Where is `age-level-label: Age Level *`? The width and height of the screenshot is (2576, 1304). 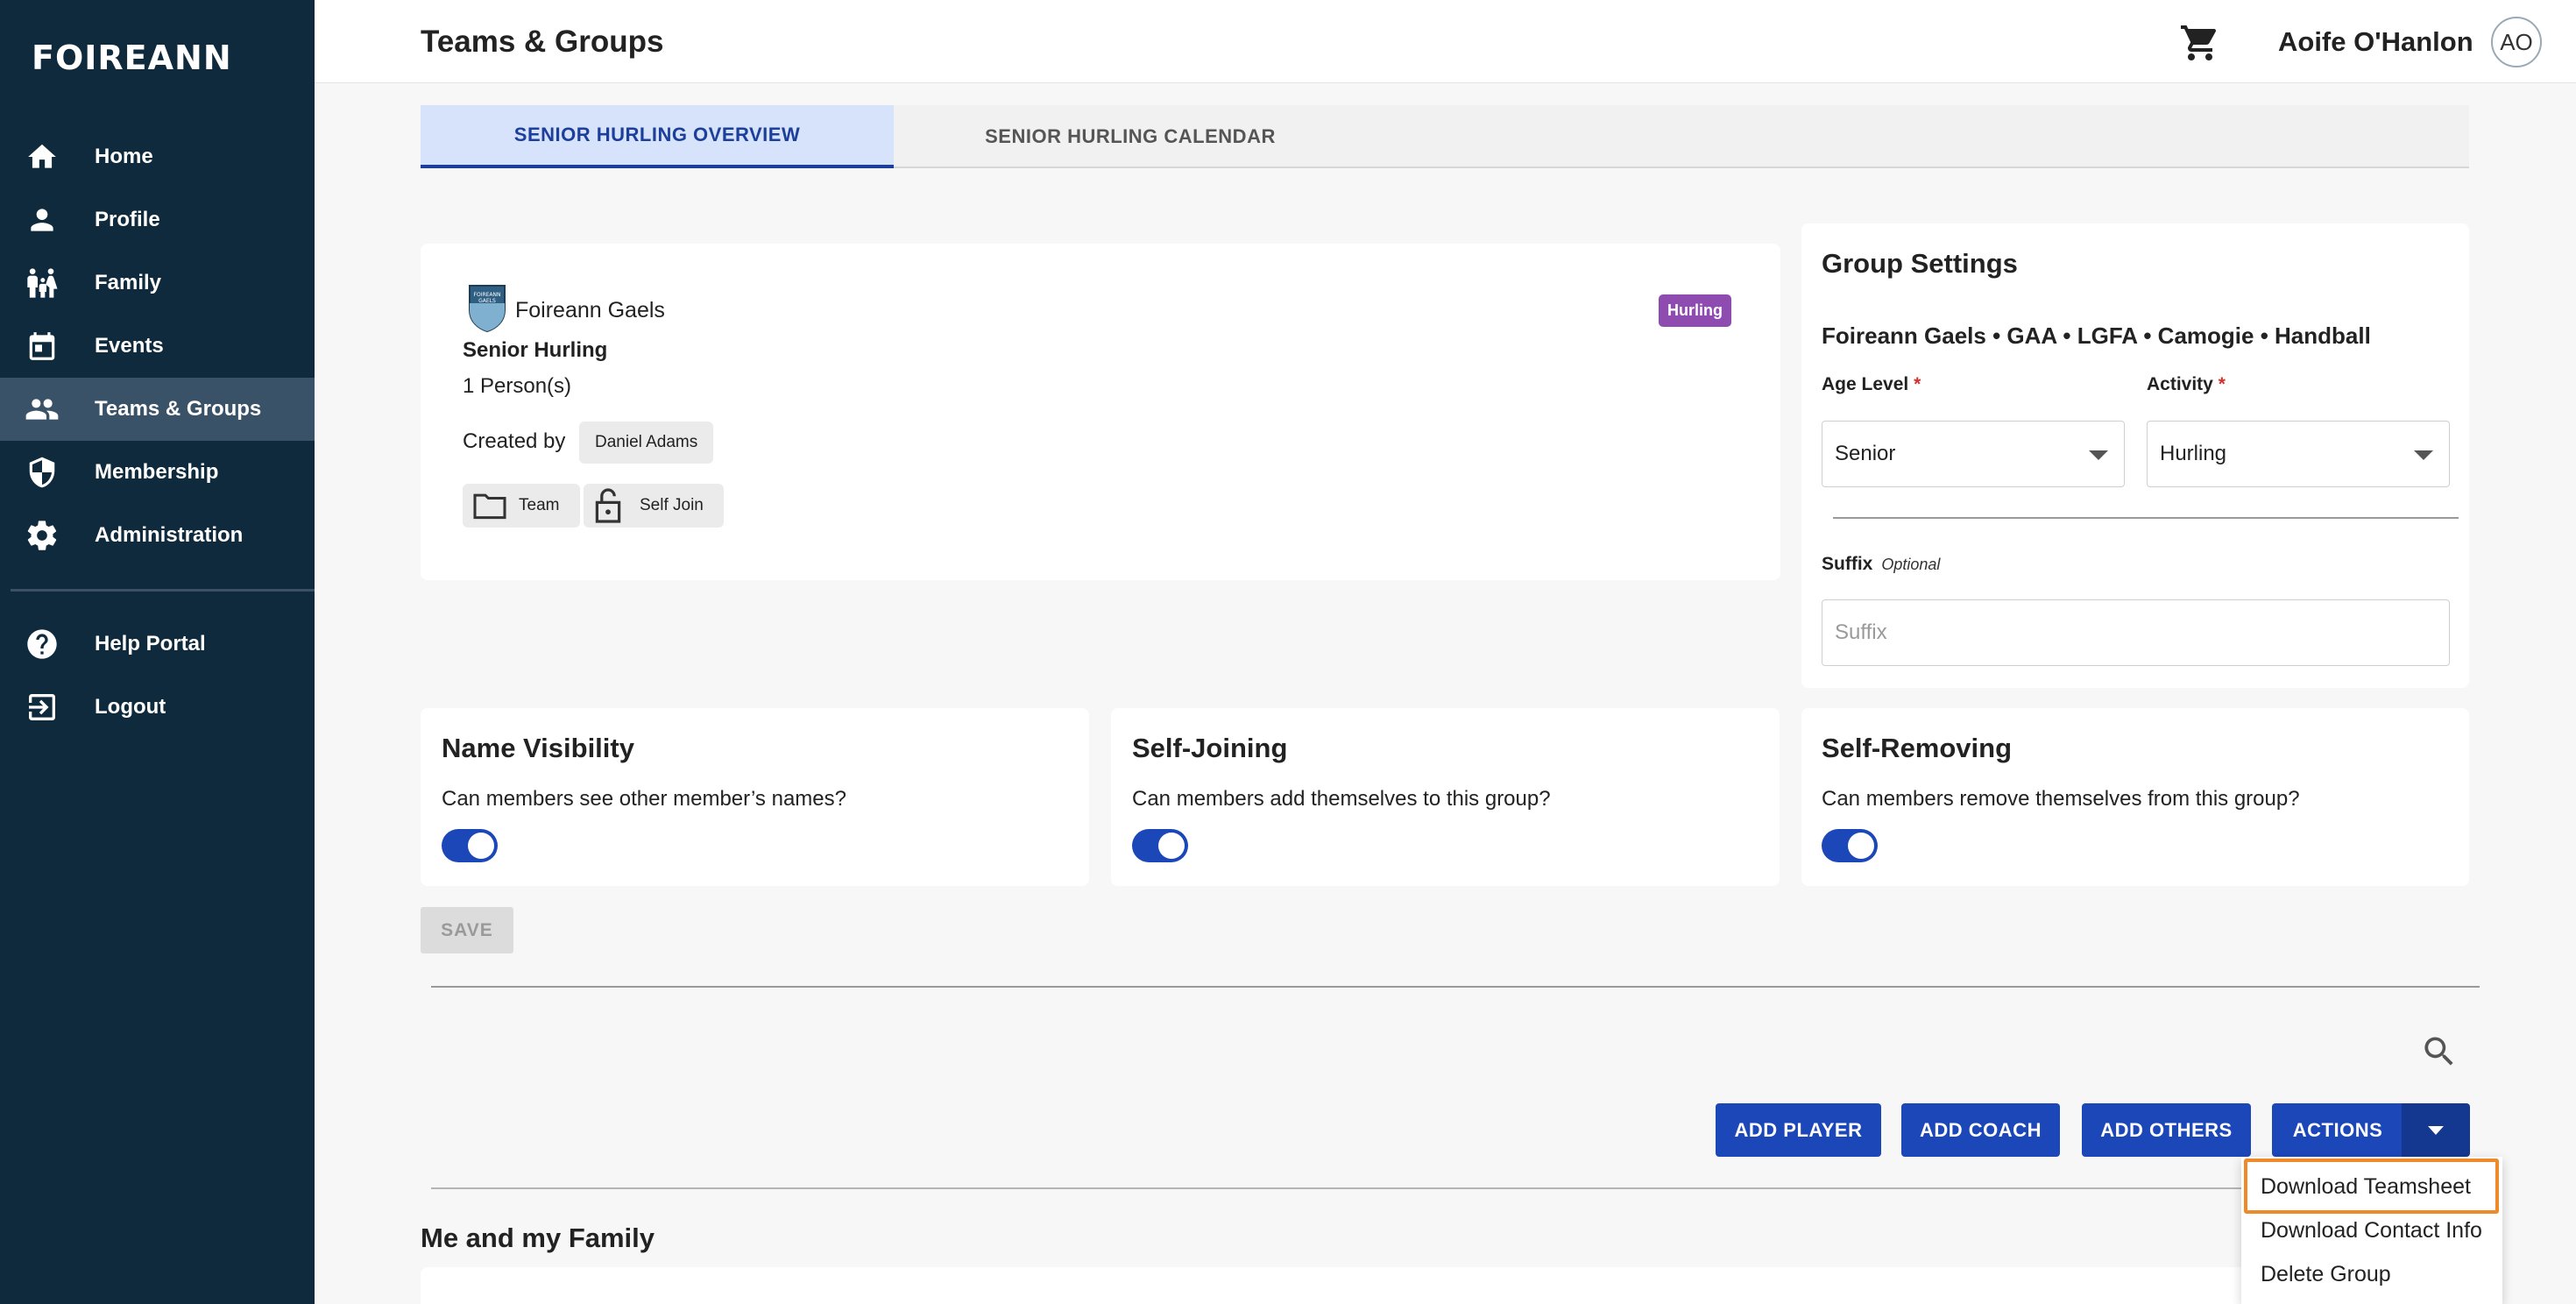 age-level-label: Age Level * is located at coordinates (1871, 384).